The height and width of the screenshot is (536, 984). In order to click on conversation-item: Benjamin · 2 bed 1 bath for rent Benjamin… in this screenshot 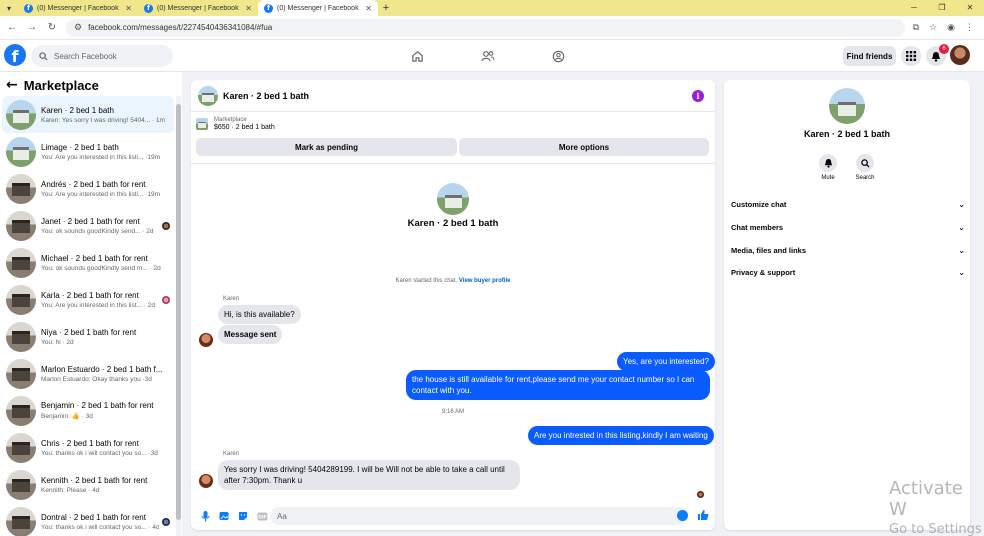, I will do `click(88, 410)`.